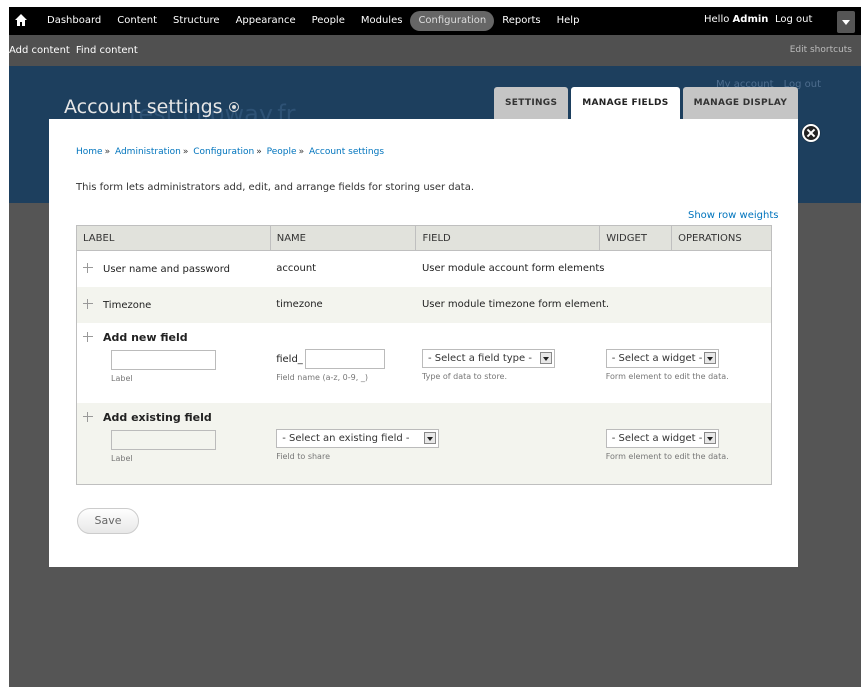 This screenshot has height=687, width=861. I want to click on new-field-name-input, so click(344, 358).